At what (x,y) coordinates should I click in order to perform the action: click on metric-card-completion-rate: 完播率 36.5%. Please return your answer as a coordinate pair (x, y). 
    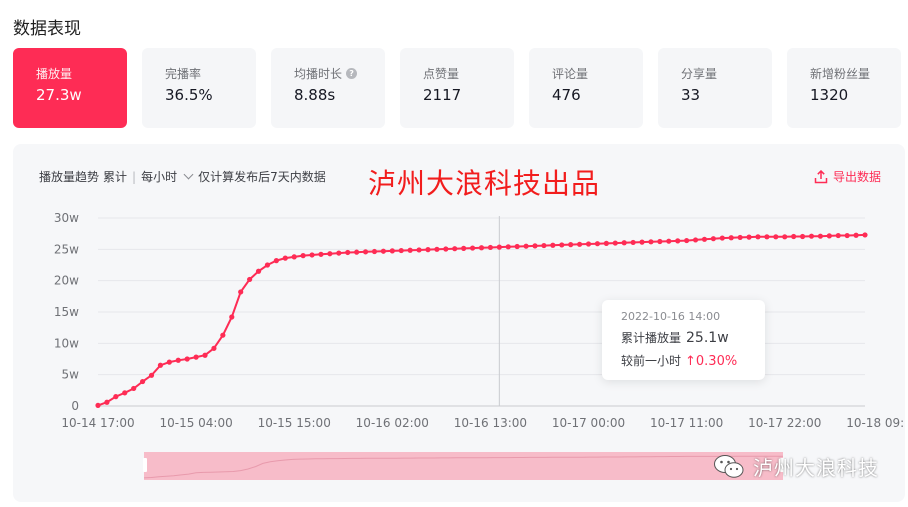
    Looking at the image, I should click on (199, 88).